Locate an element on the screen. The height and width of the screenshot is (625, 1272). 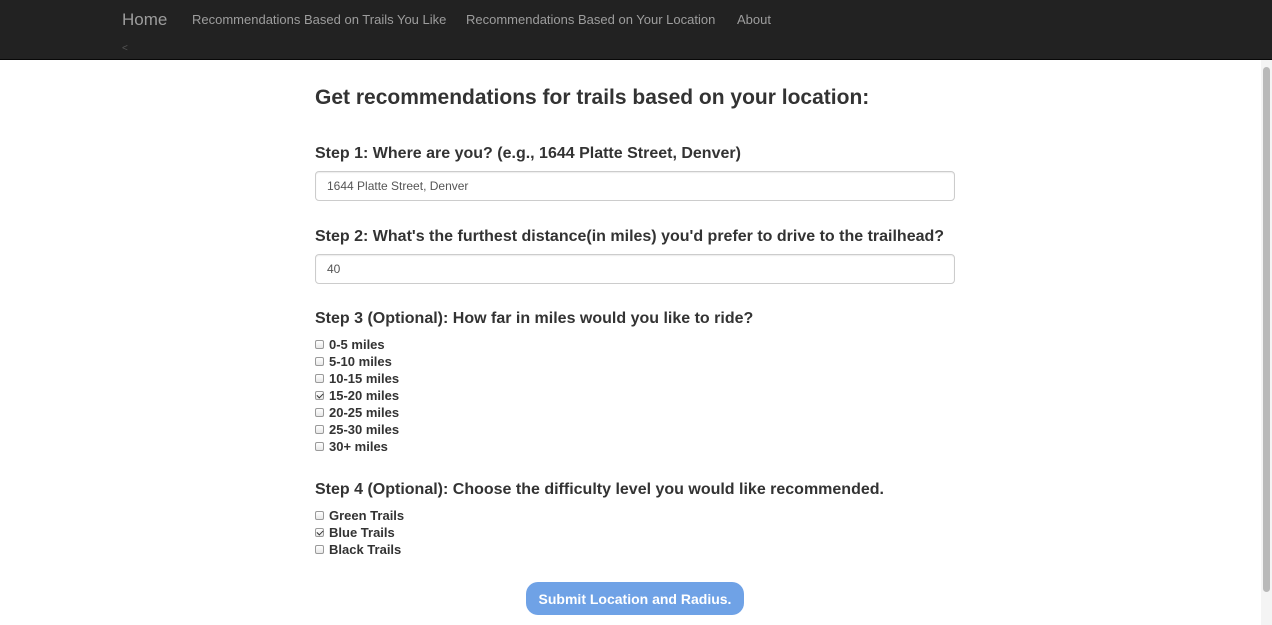
location-input is located at coordinates (635, 186).